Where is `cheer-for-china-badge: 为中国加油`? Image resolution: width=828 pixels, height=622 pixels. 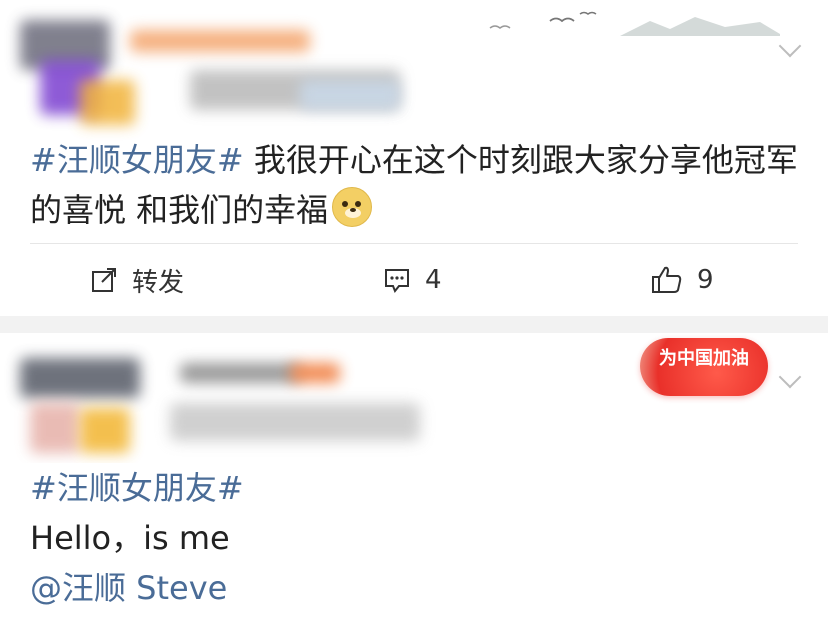
cheer-for-china-badge: 为中国加油 is located at coordinates (704, 367).